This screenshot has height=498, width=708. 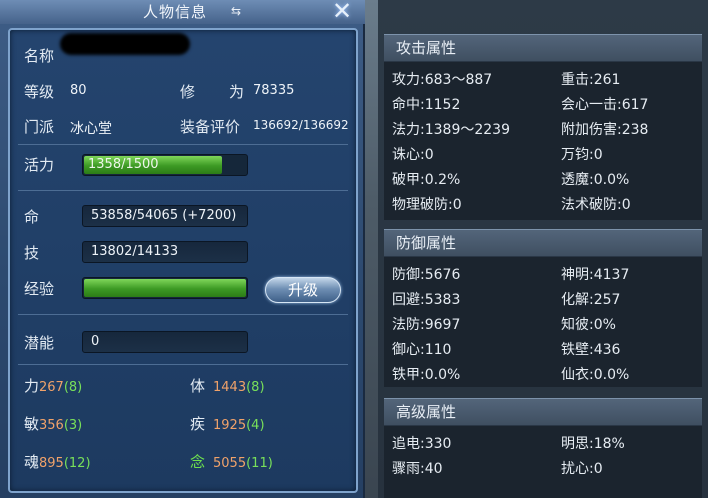 I want to click on stat-base: 267, so click(x=51, y=387).